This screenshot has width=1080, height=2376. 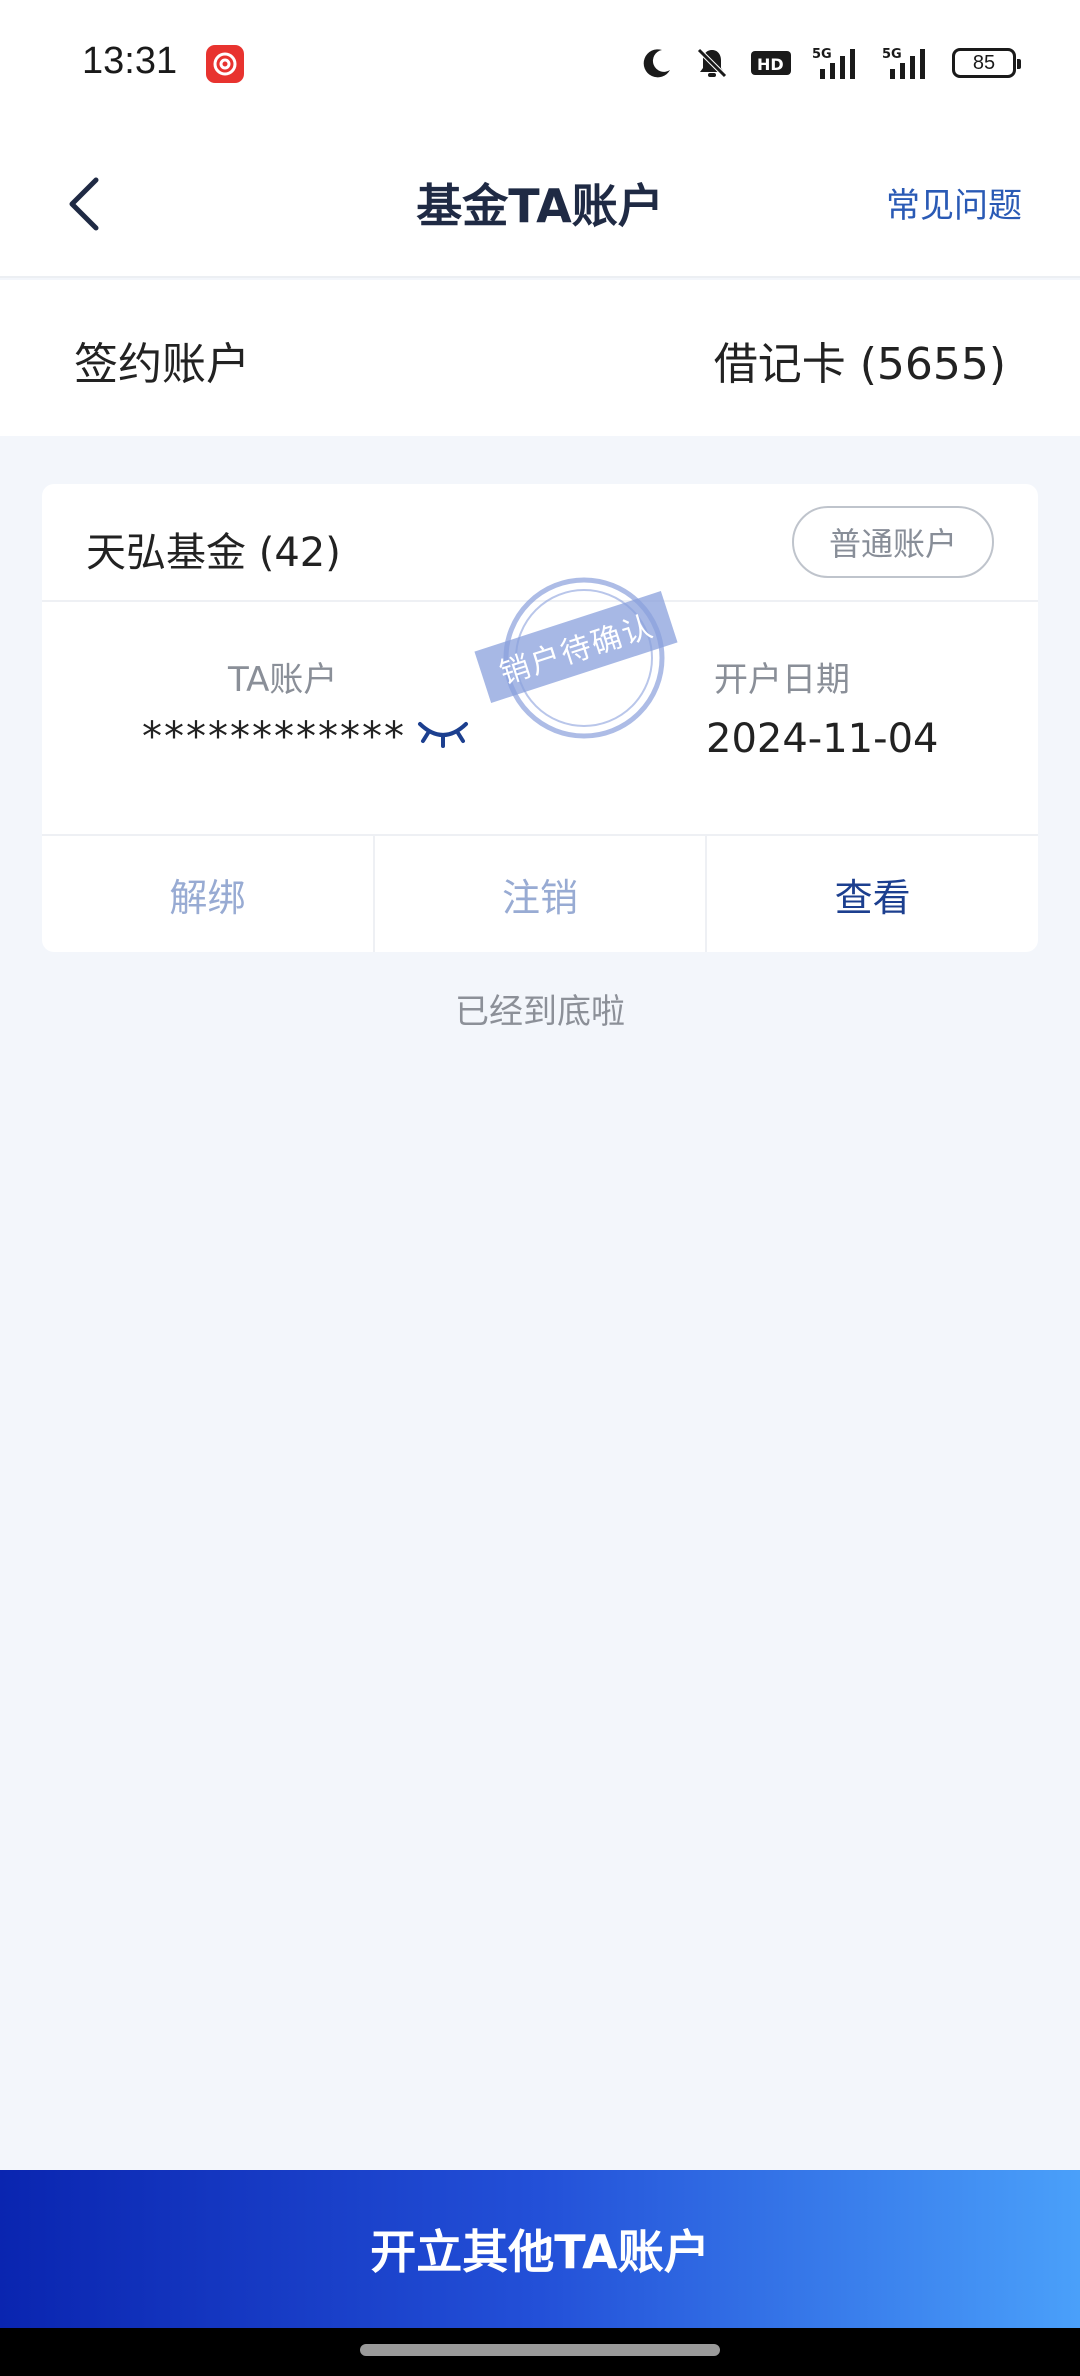 I want to click on status-time: 13:31, so click(x=130, y=61).